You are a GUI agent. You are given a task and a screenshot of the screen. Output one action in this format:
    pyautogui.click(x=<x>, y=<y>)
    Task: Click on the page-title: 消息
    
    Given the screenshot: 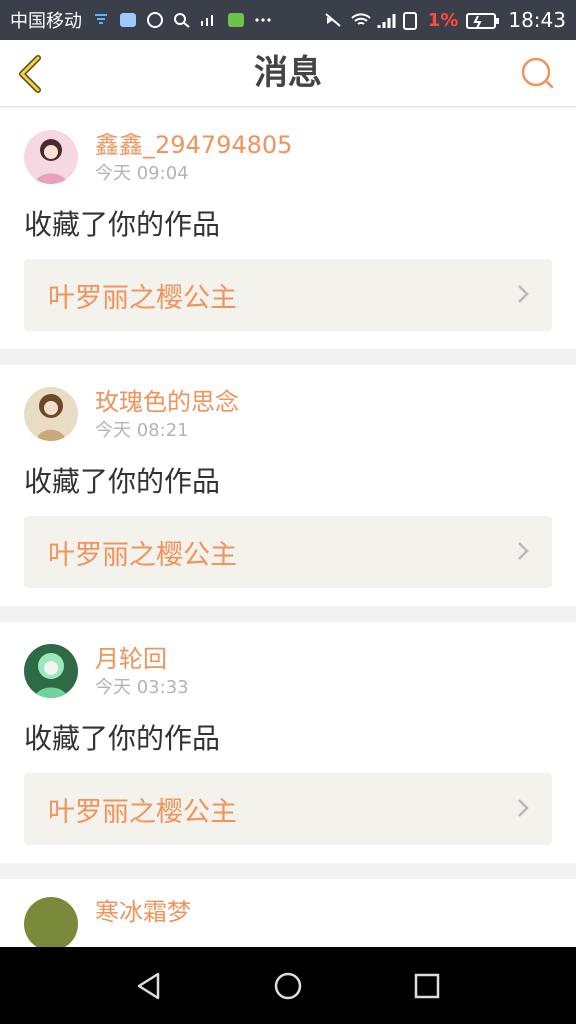 What is the action you would take?
    pyautogui.click(x=288, y=73)
    